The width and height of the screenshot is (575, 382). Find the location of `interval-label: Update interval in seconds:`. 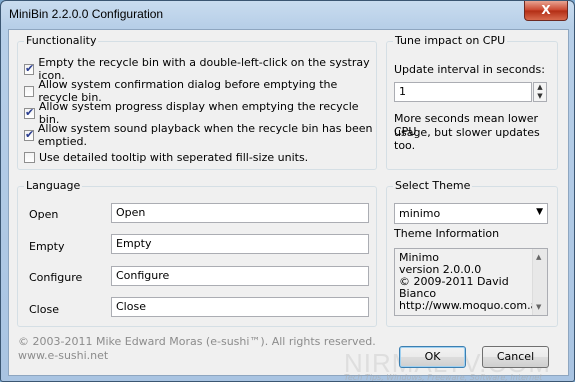

interval-label: Update interval in seconds: is located at coordinates (469, 69).